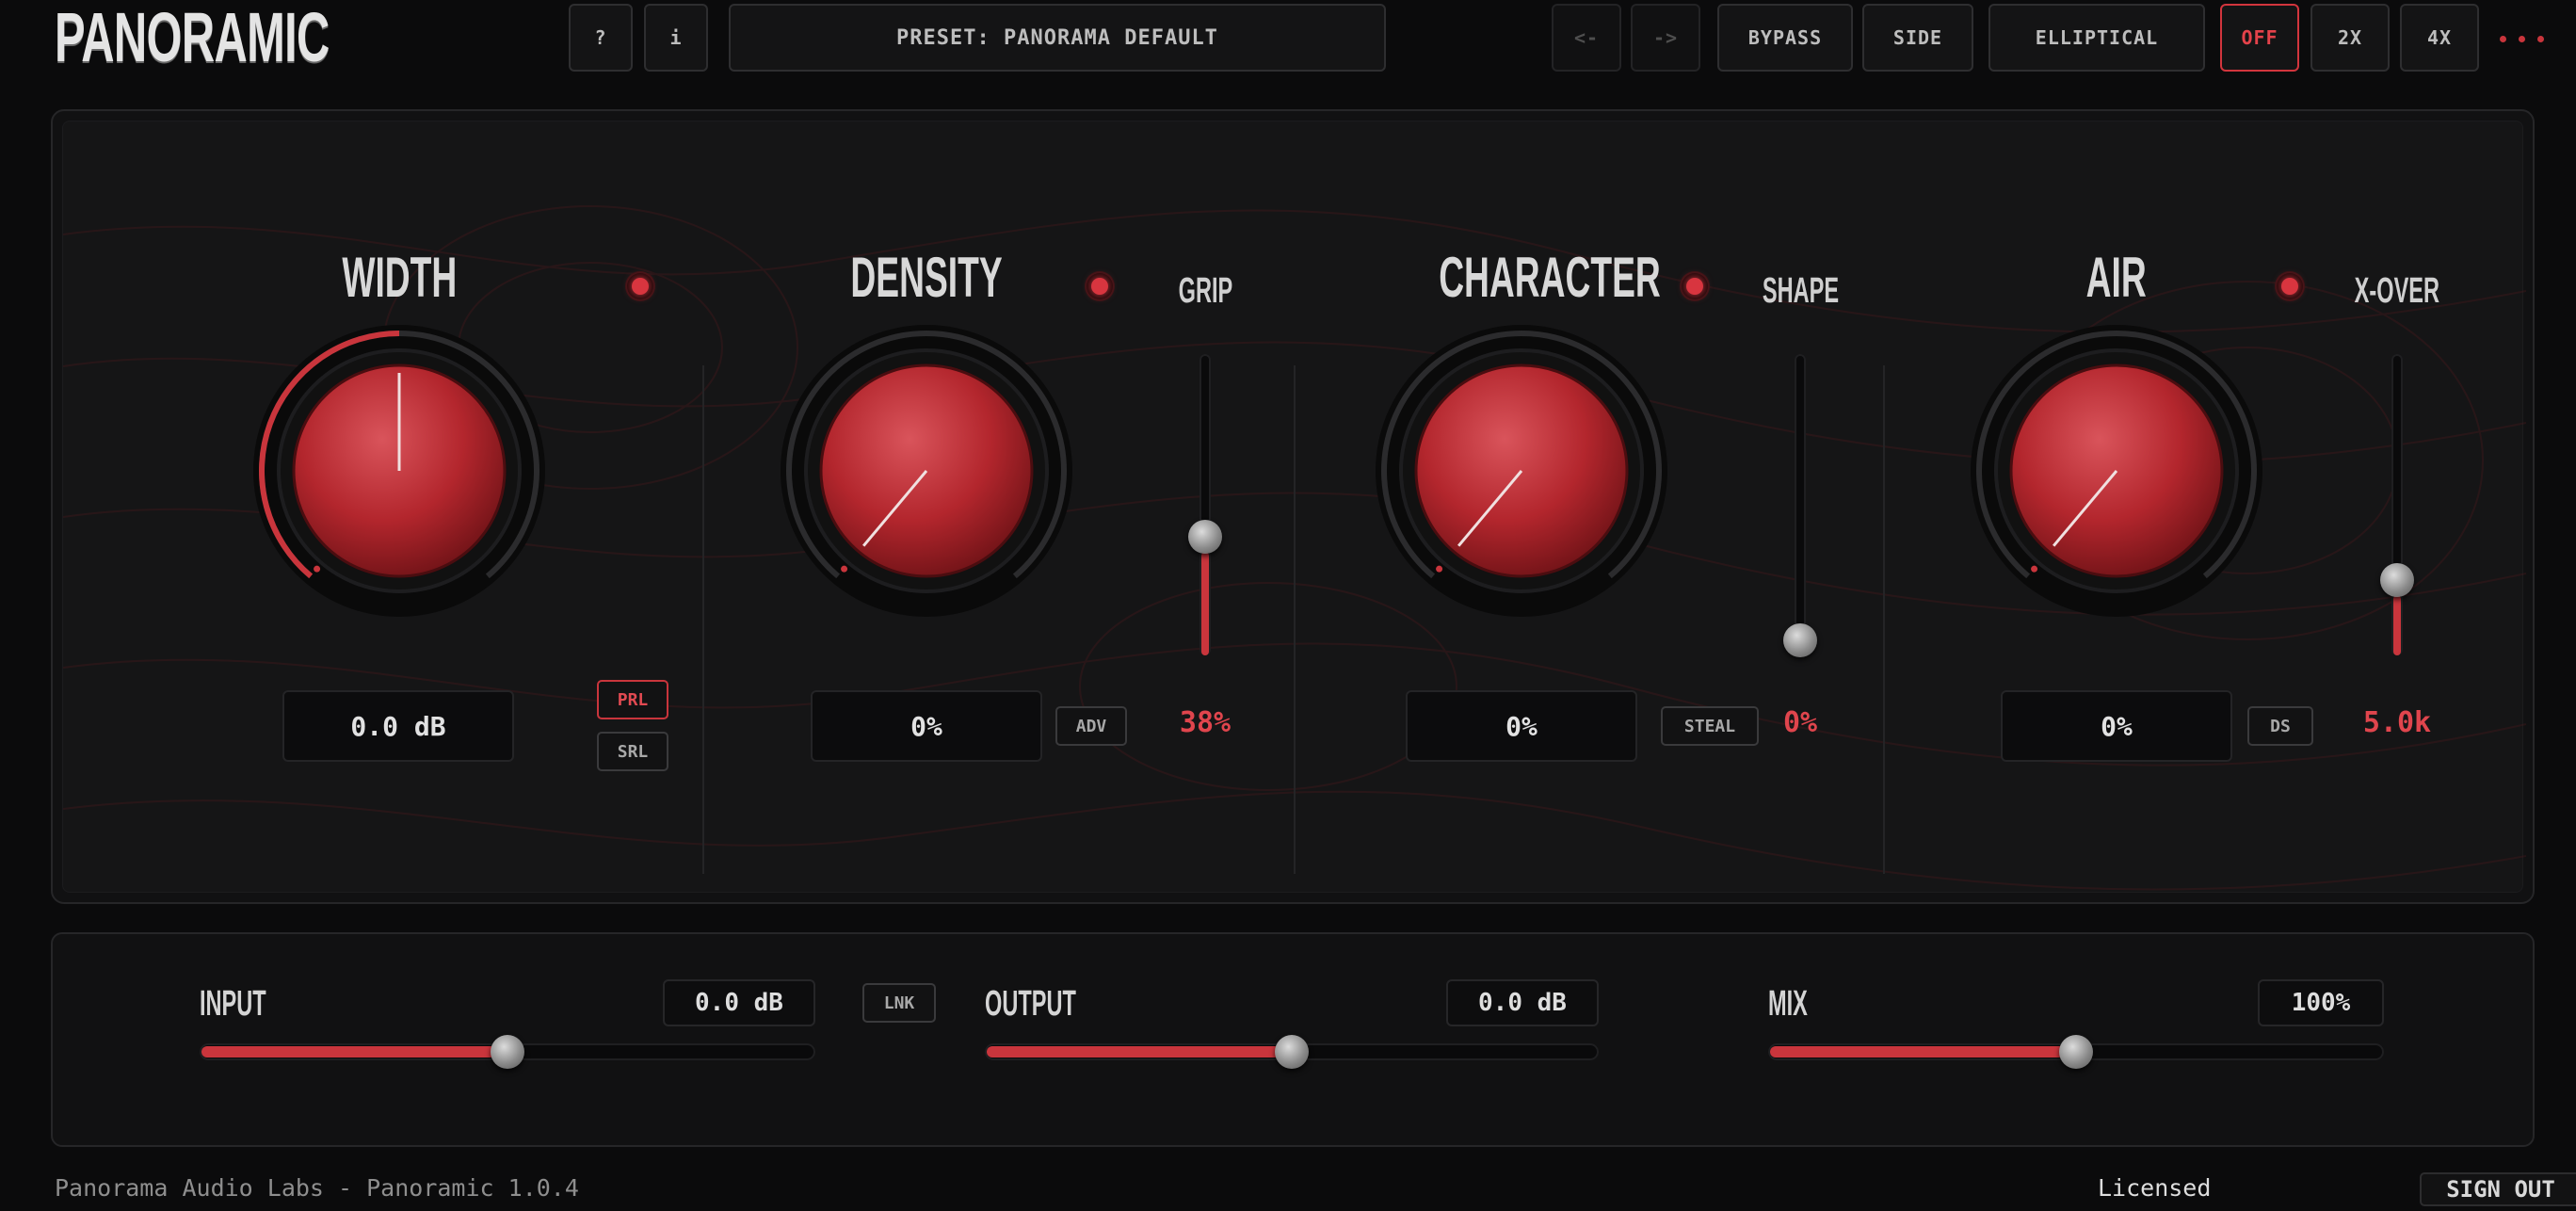 The width and height of the screenshot is (2576, 1211). Describe the element at coordinates (601, 38) in the screenshot. I see `help-button: ?` at that location.